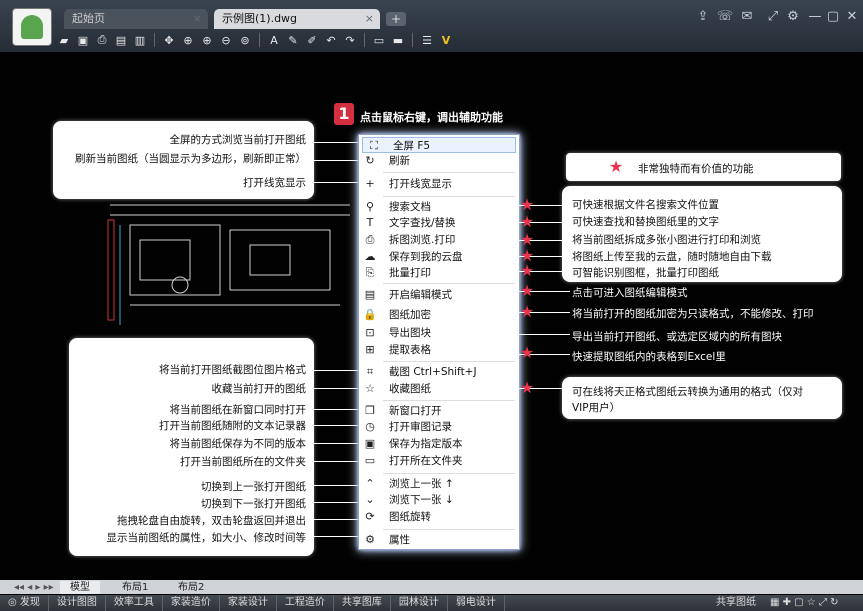 This screenshot has width=863, height=611. I want to click on status-discover: ◎ 发现, so click(24, 603).